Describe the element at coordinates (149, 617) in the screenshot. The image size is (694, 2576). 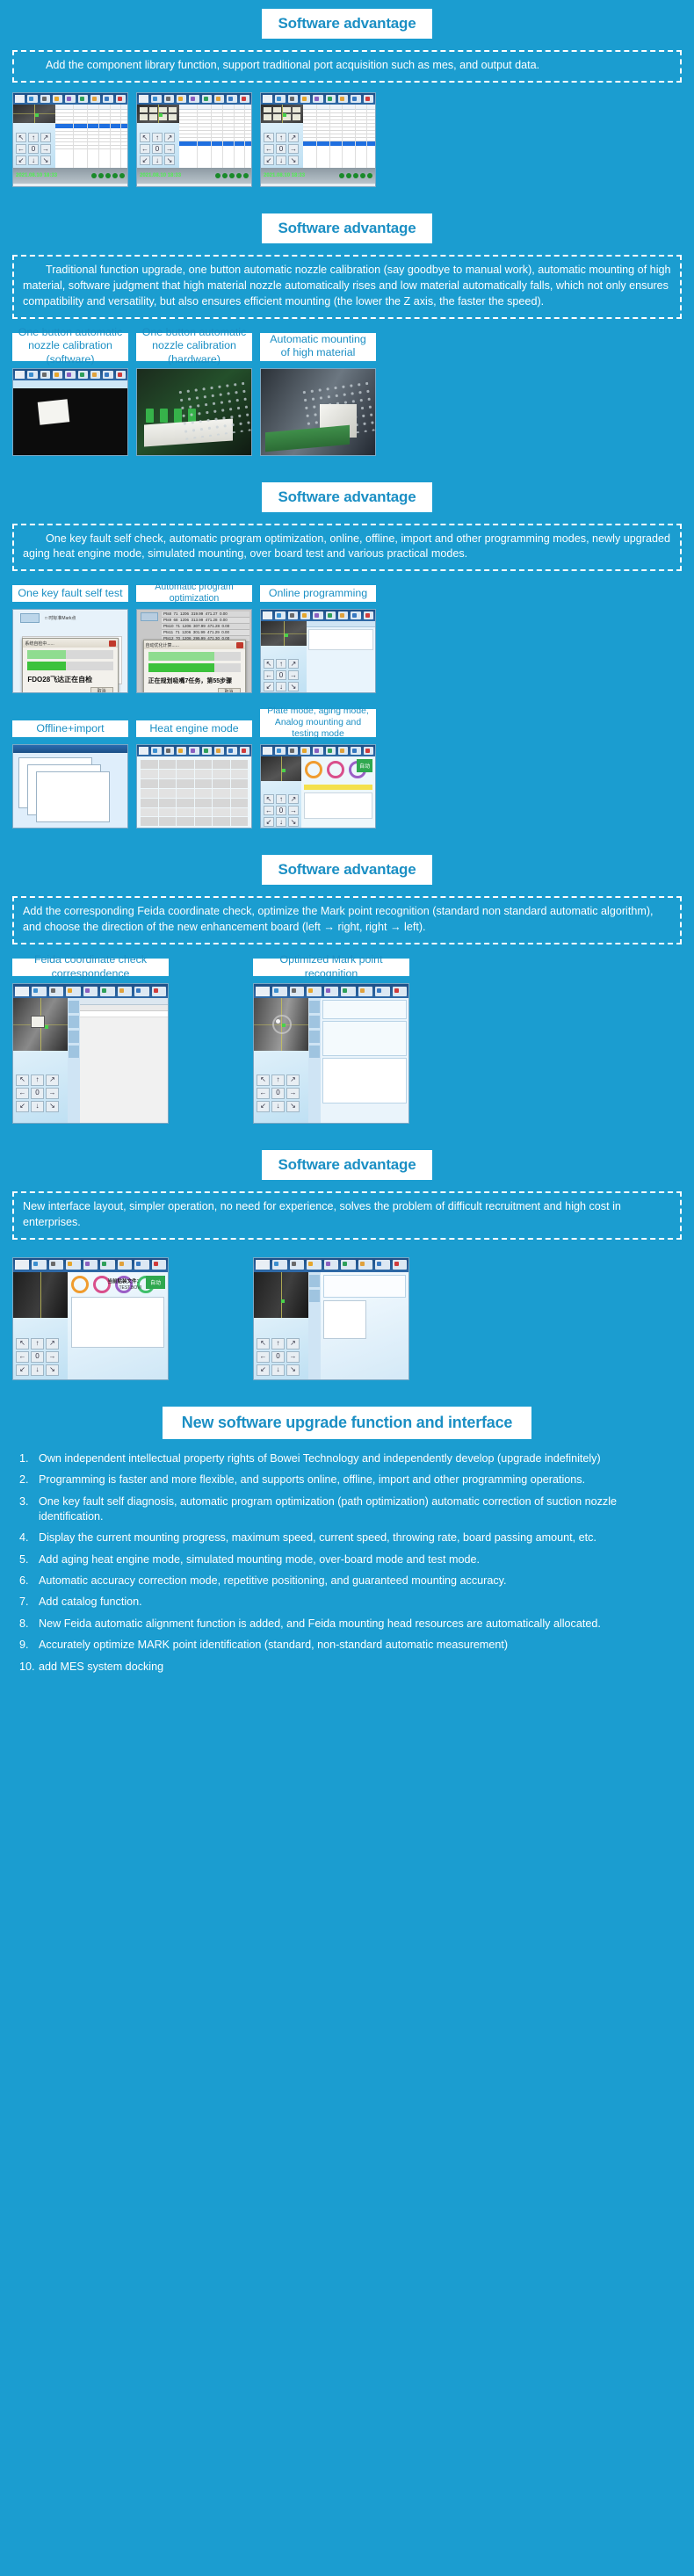
I see `mark-button` at that location.